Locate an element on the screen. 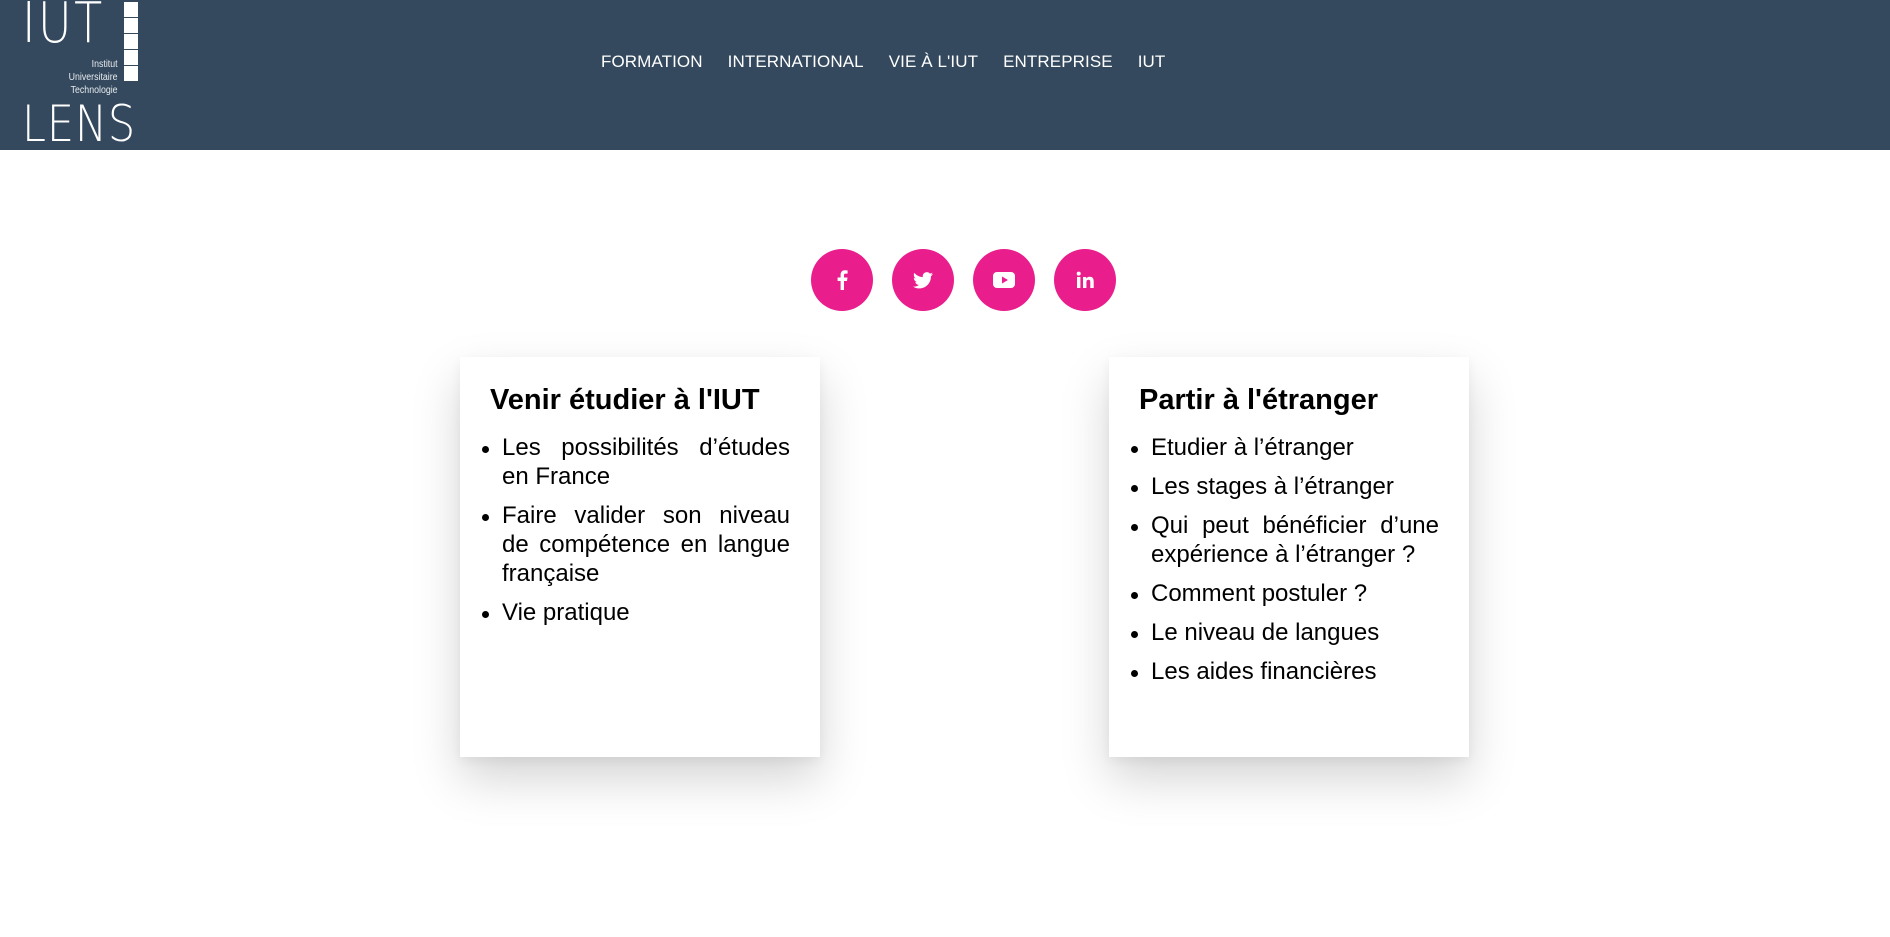 This screenshot has width=1890, height=937. linkedin-button is located at coordinates (1085, 280).